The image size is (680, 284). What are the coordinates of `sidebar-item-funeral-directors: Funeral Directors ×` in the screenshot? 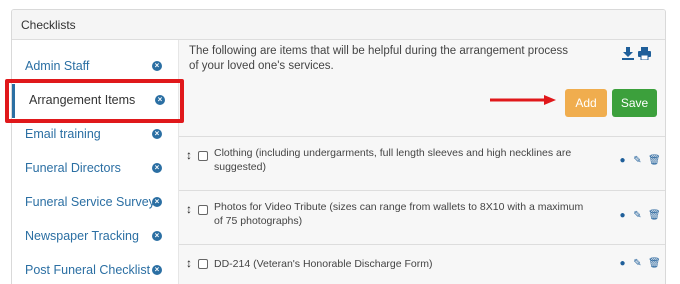 It's located at (95, 169).